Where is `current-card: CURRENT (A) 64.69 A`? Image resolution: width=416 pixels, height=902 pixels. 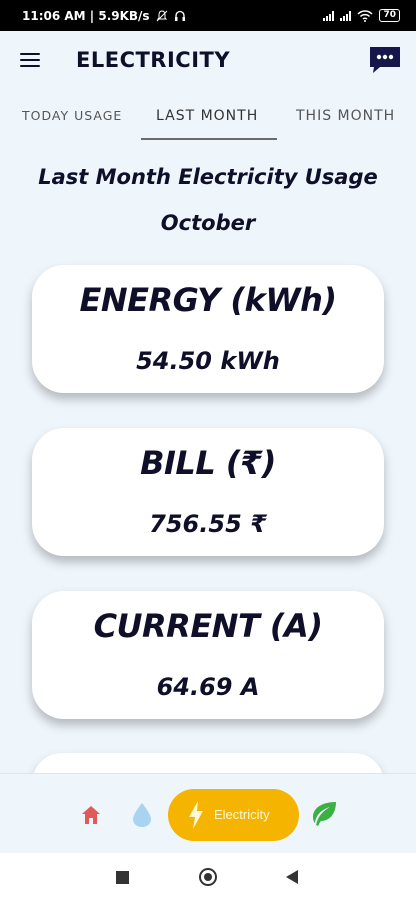 current-card: CURRENT (A) 64.69 A is located at coordinates (208, 655).